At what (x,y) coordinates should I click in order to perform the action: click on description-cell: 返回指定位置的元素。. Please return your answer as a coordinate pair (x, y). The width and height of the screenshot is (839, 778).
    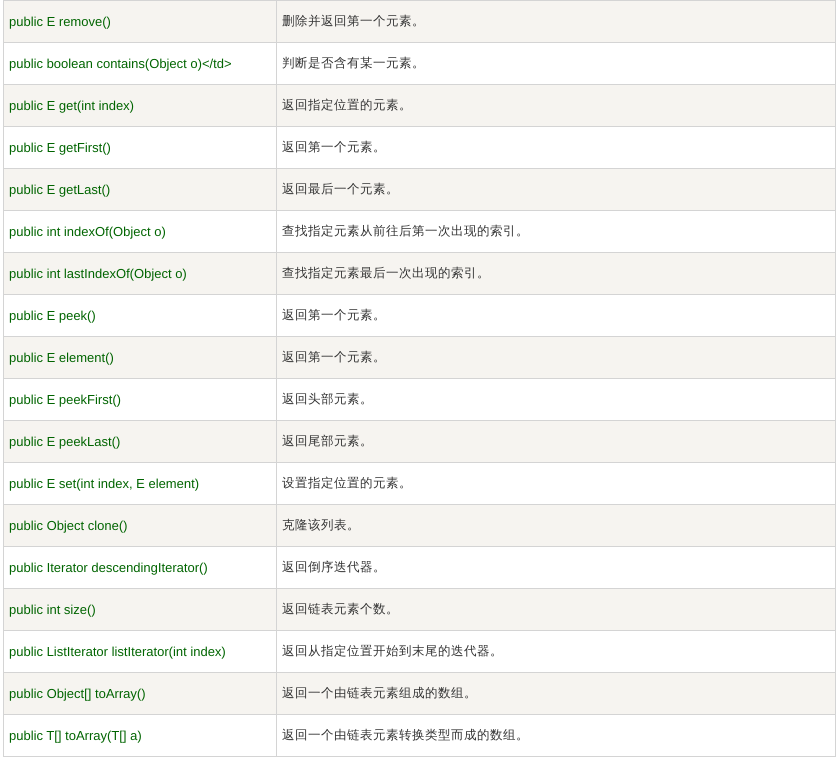
    Looking at the image, I should click on (556, 105).